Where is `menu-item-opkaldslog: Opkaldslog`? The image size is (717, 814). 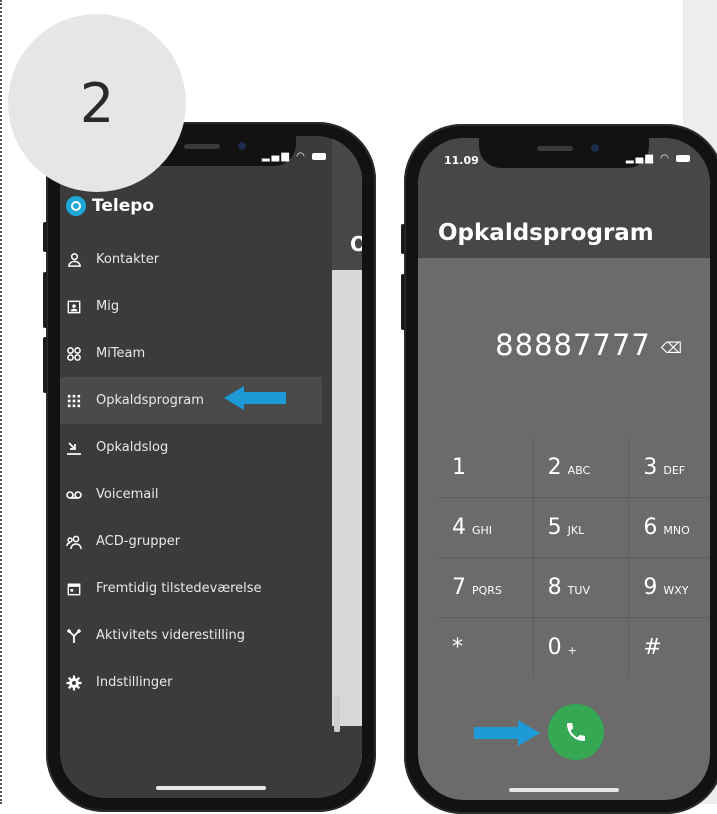
menu-item-opkaldslog: Opkaldslog is located at coordinates (191, 447).